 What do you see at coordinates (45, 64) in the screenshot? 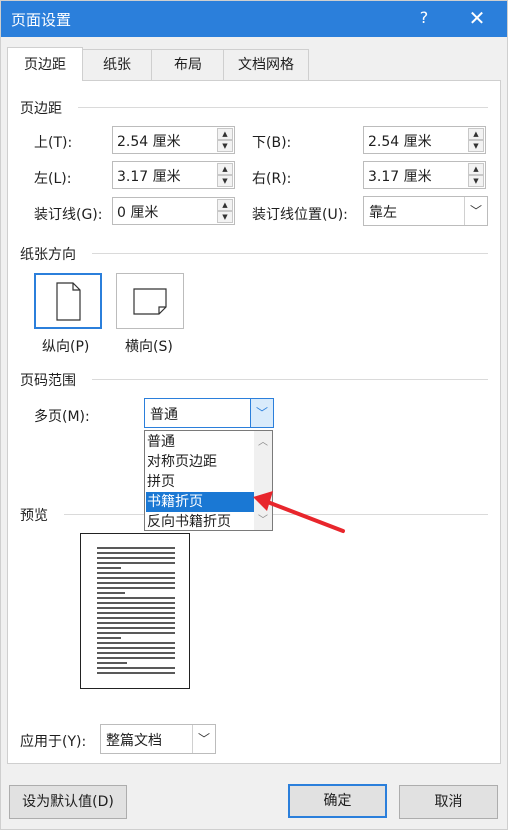
I see `tab-margins: 页边距` at bounding box center [45, 64].